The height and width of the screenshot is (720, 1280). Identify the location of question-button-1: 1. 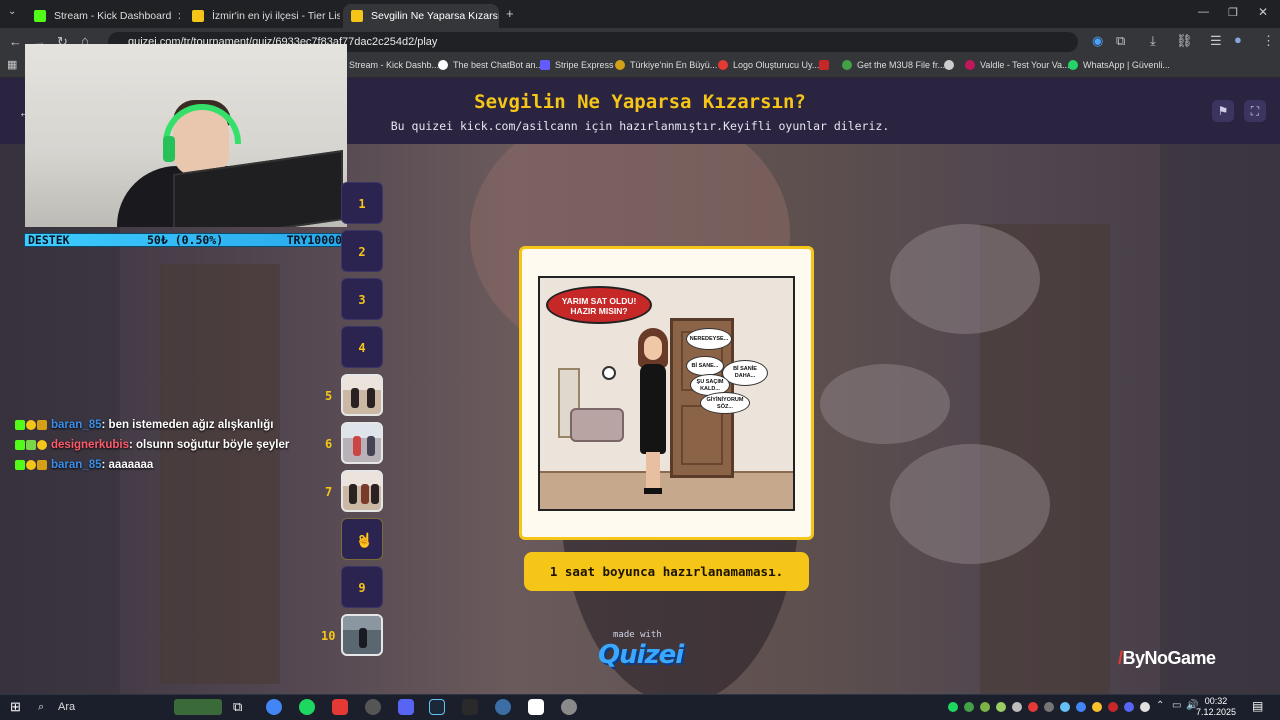
(362, 203).